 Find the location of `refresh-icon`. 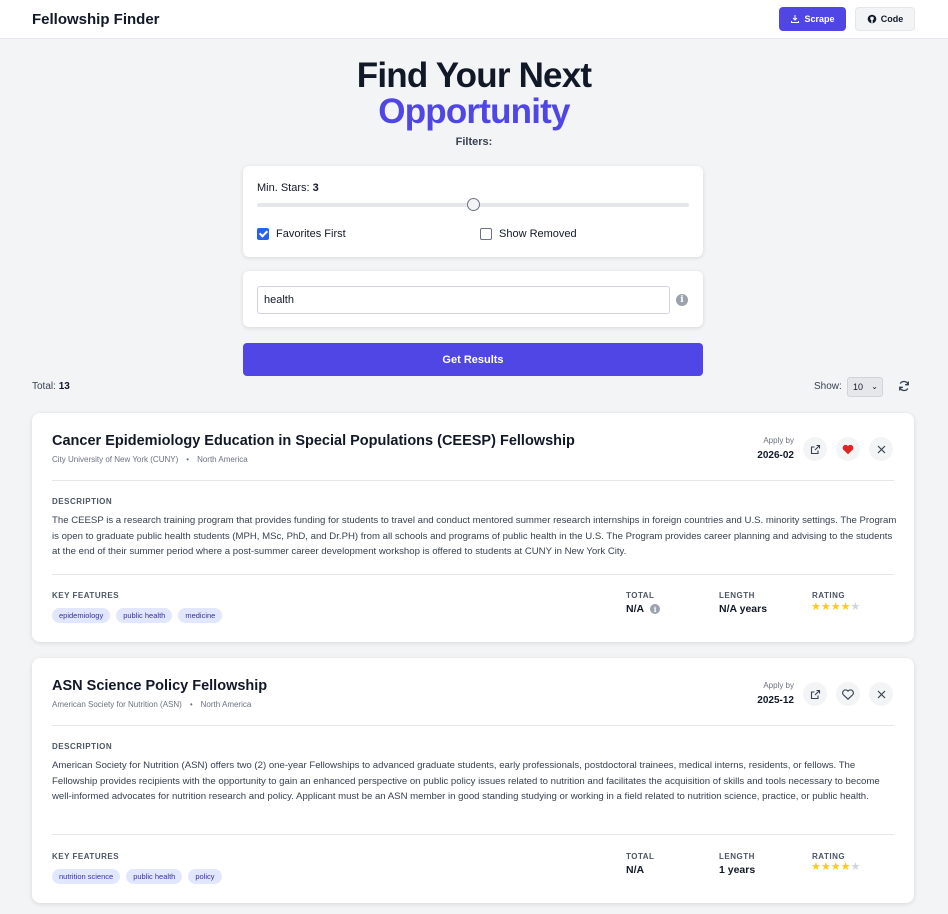

refresh-icon is located at coordinates (904, 386).